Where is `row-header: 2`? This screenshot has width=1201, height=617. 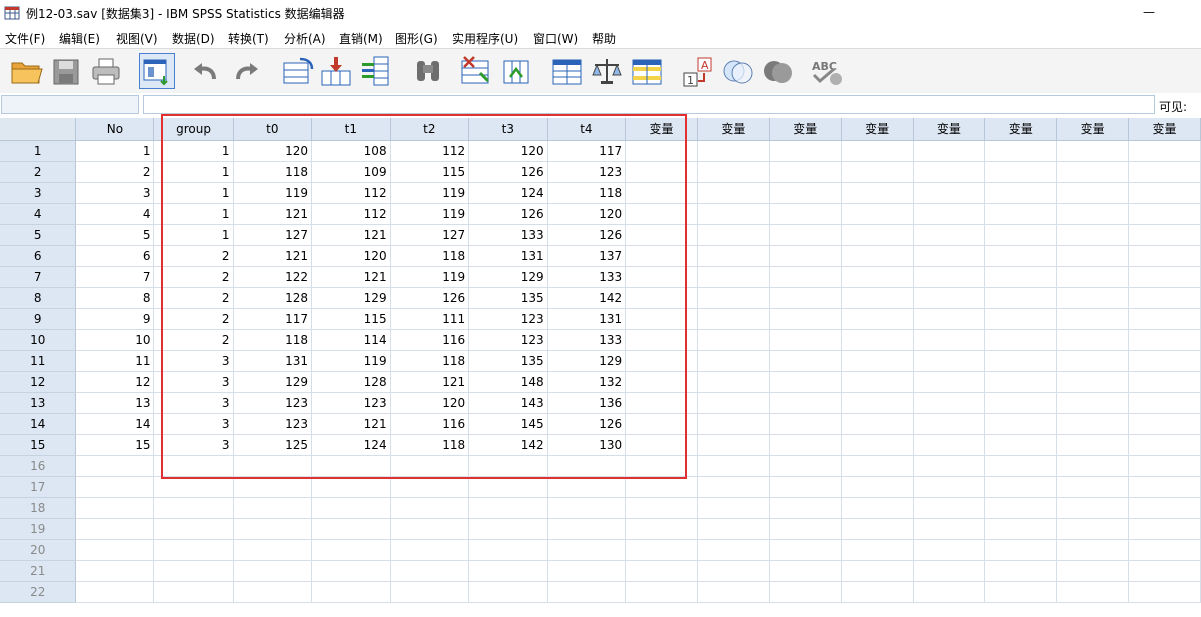 row-header: 2 is located at coordinates (38, 172).